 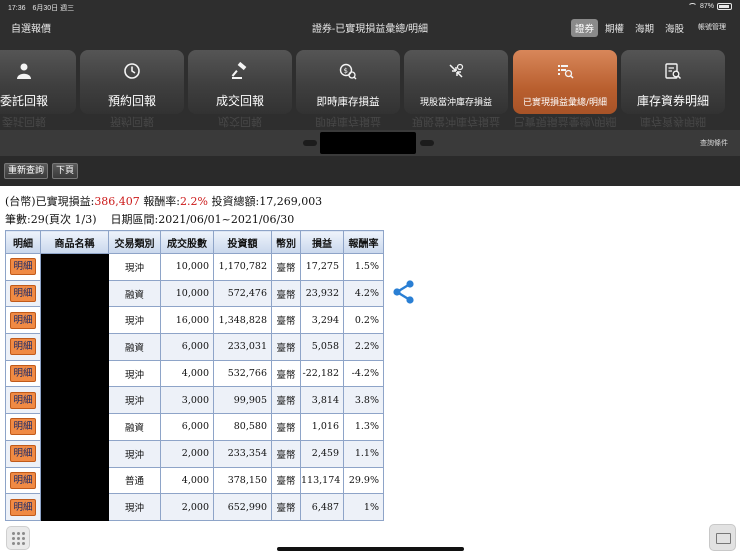 What do you see at coordinates (24, 101) in the screenshot?
I see `tile-label: 委託回報` at bounding box center [24, 101].